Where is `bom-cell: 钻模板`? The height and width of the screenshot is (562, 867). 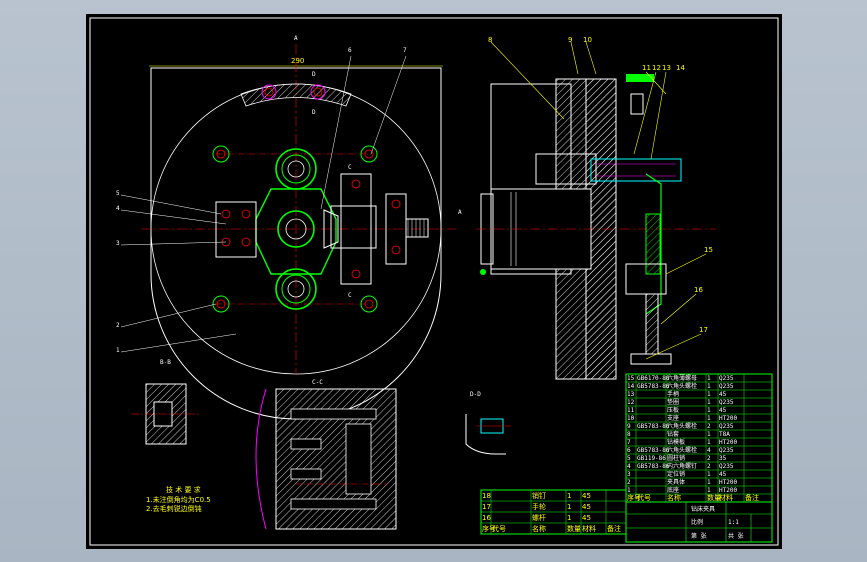 bom-cell: 钻模板 is located at coordinates (676, 442).